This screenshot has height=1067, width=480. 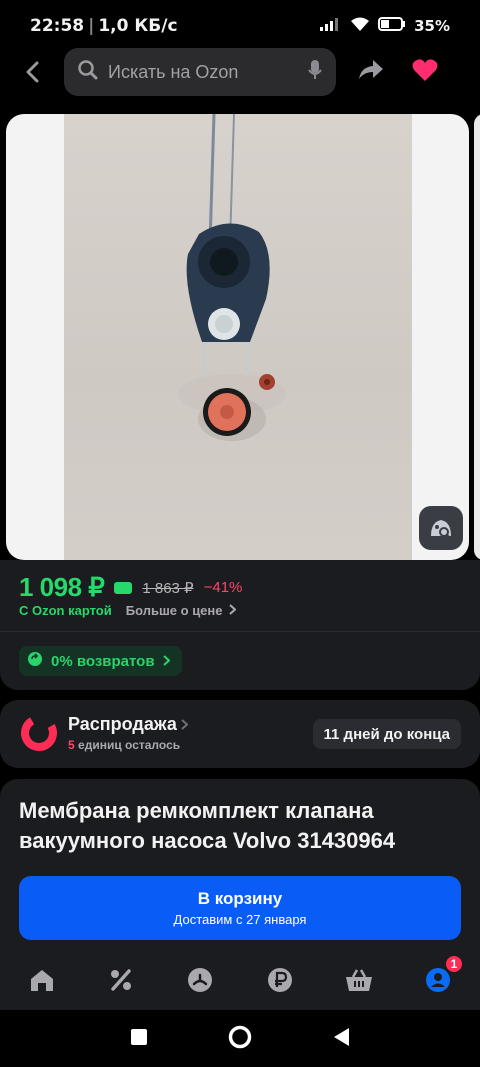 What do you see at coordinates (138, 26) in the screenshot?
I see `network-speed: 1,0 КБ/с` at bounding box center [138, 26].